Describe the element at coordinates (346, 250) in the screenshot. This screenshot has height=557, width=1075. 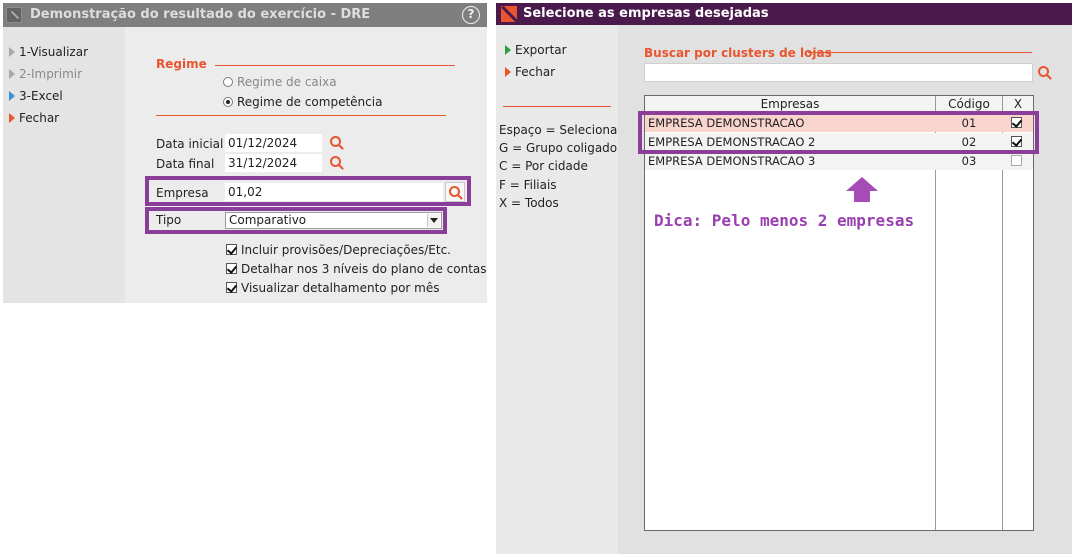
I see `check-incluir-provisoes-label: Incluir provisões/Depreciações/Etc.` at that location.